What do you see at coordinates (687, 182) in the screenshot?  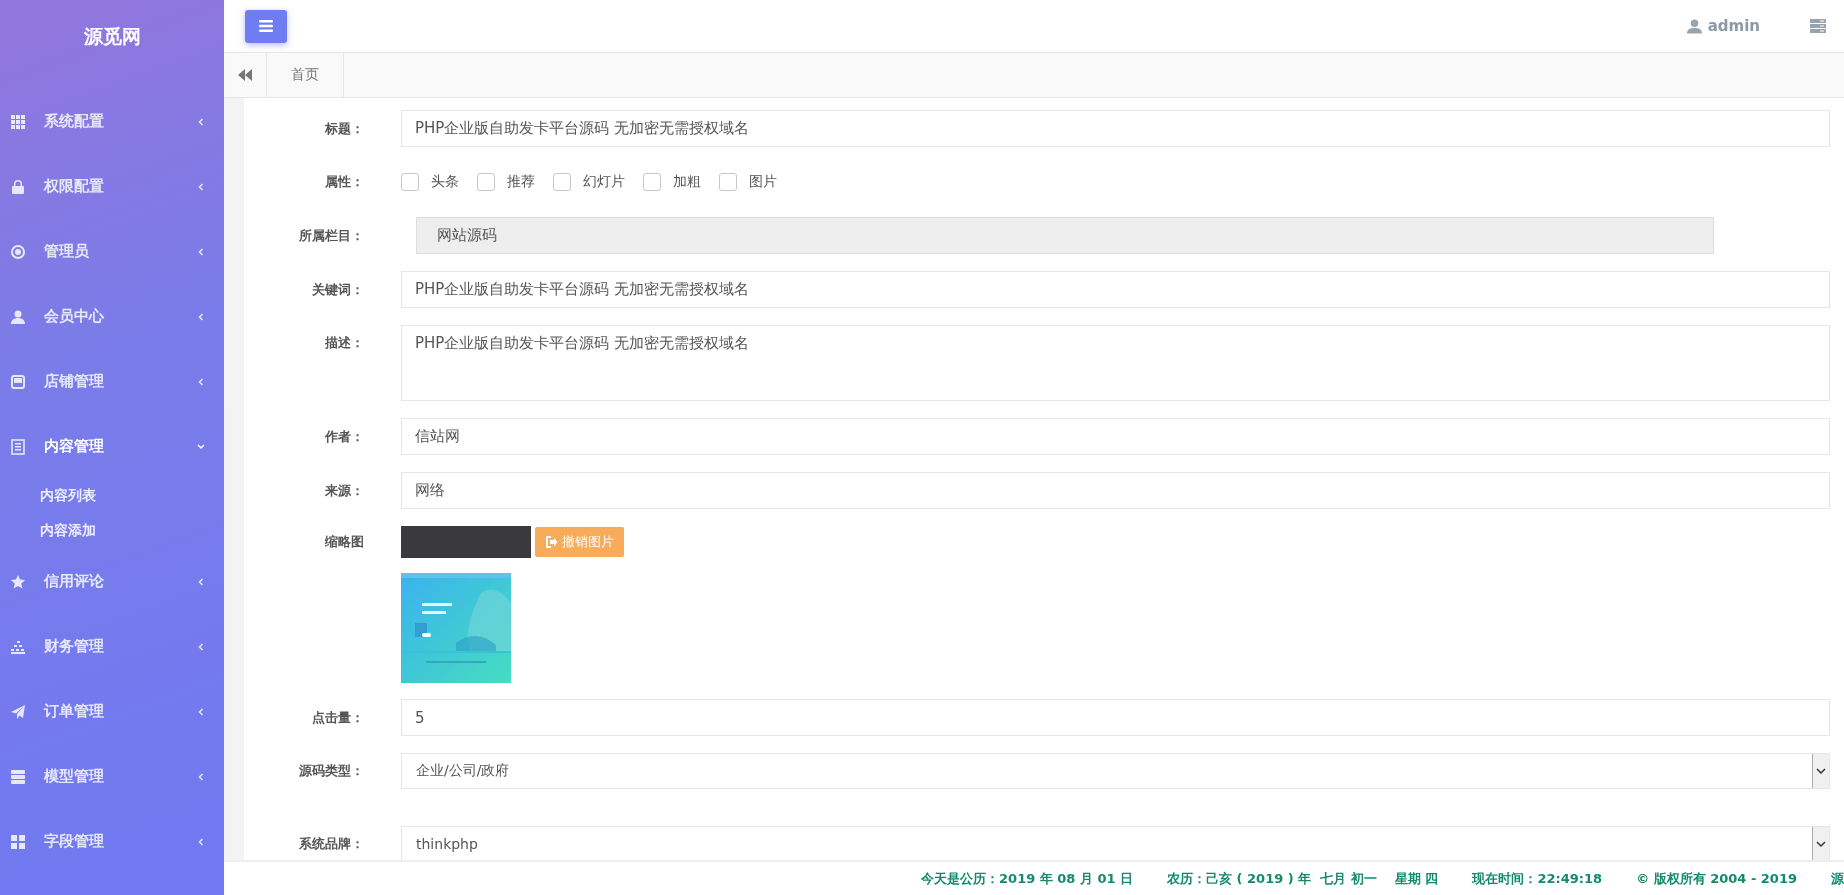 I see `checkbox-label: 加粗` at bounding box center [687, 182].